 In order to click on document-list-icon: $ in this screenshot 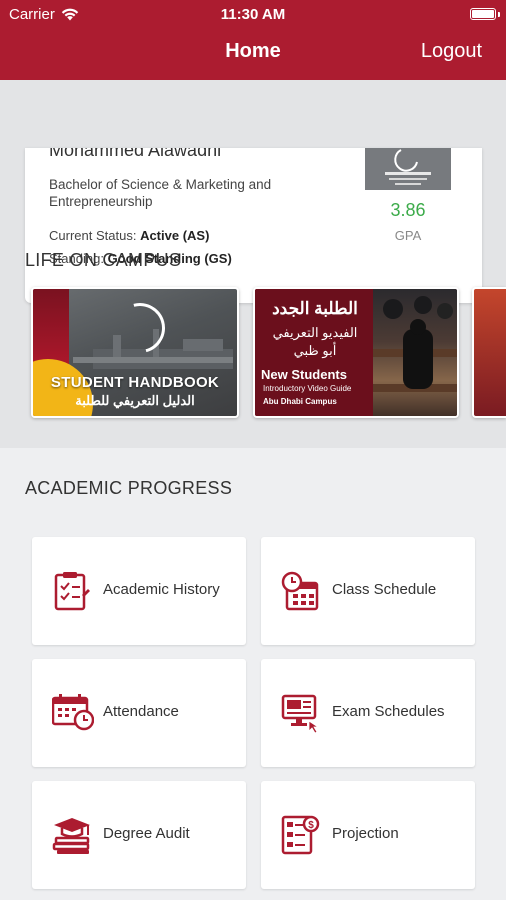, I will do `click(300, 835)`.